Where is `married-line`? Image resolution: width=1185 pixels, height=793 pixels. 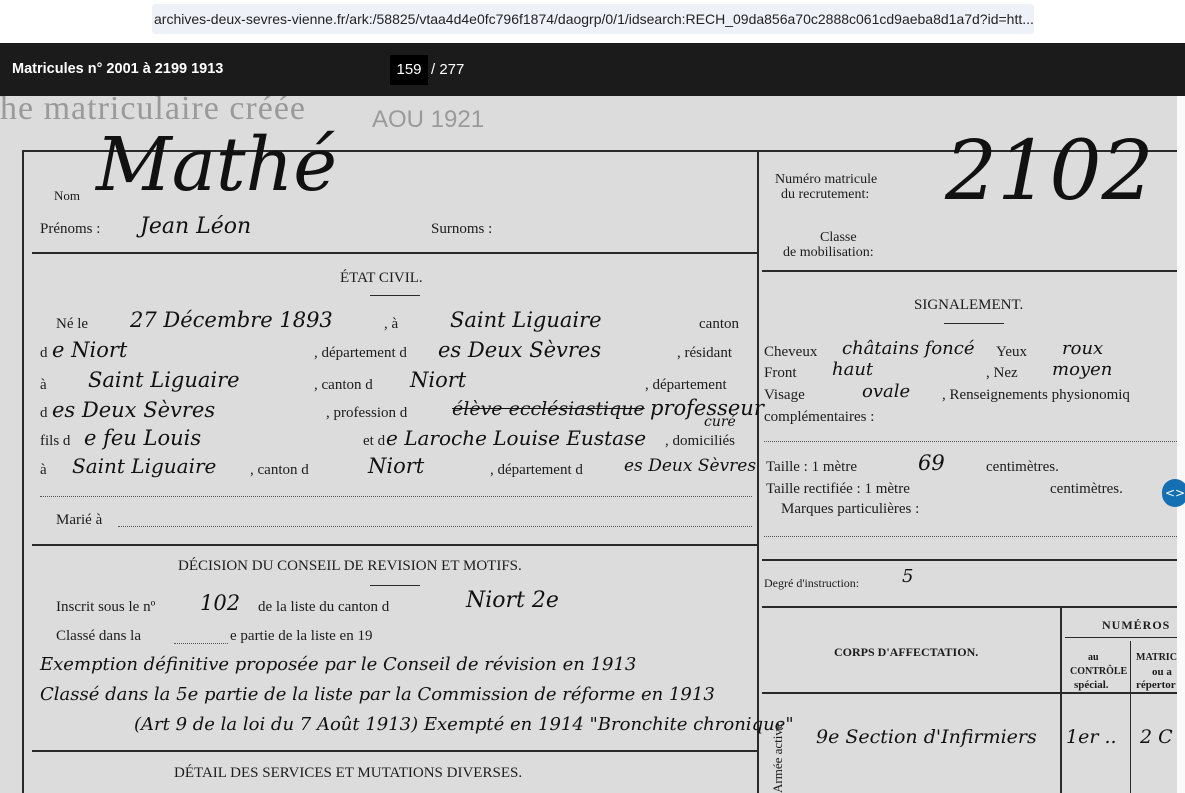 married-line is located at coordinates (435, 526).